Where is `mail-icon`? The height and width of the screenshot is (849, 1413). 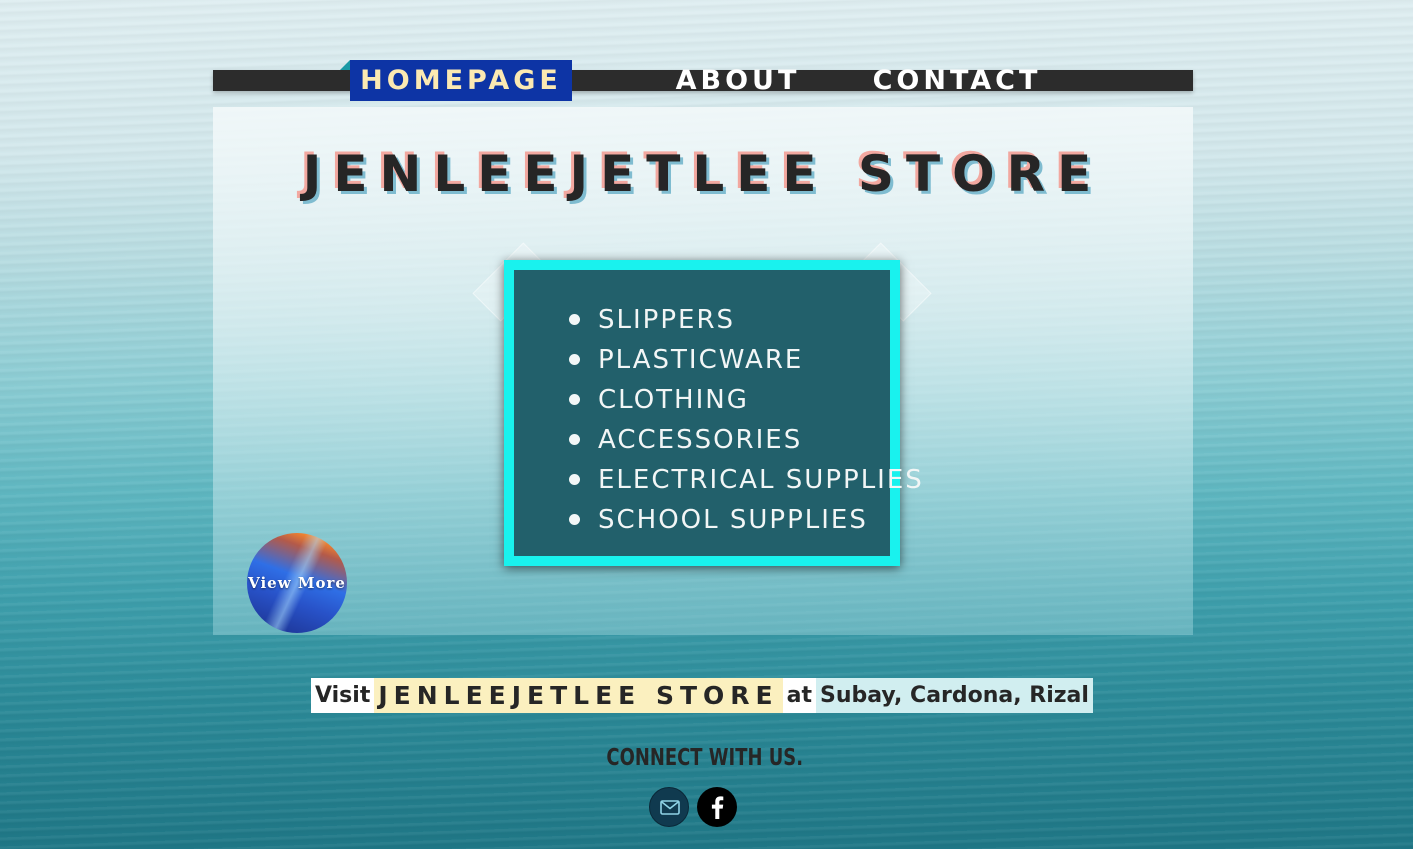 mail-icon is located at coordinates (669, 807).